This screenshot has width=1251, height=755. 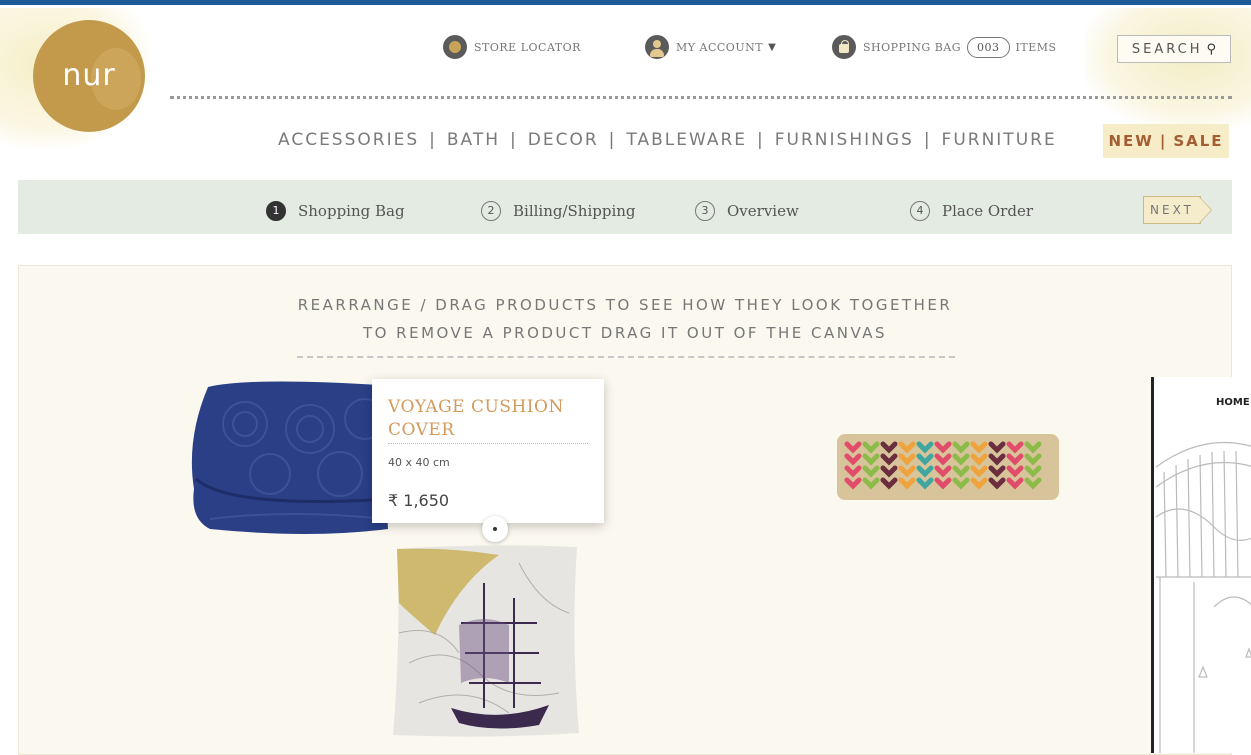 I want to click on shopping-bag-icon, so click(x=844, y=47).